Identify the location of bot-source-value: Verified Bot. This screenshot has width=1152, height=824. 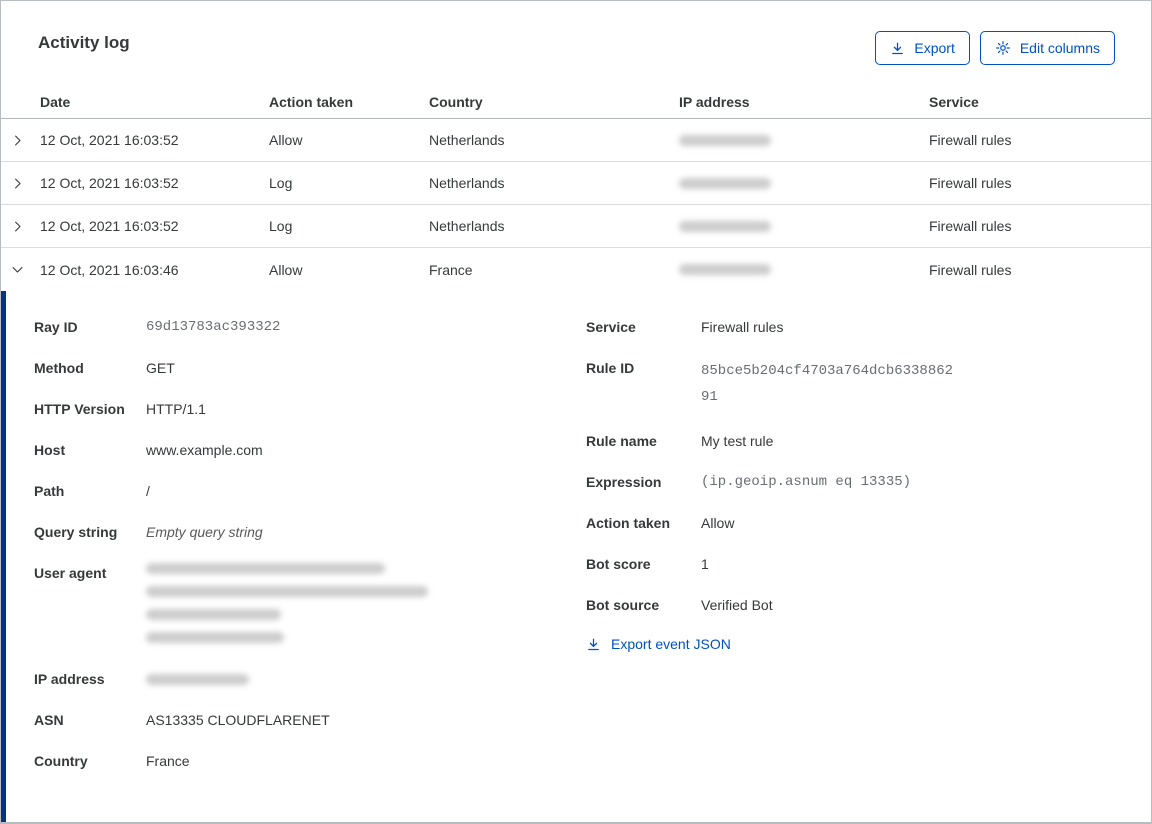
(737, 605).